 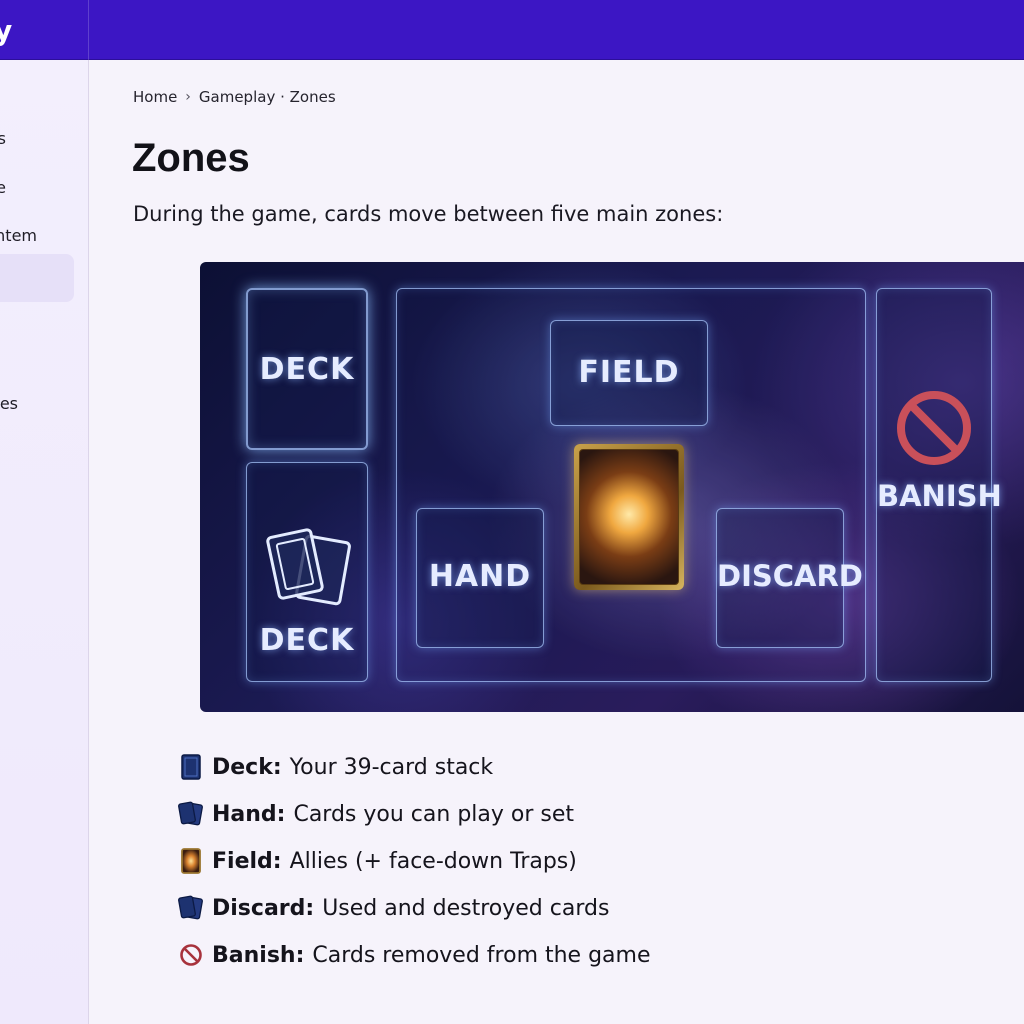 What do you see at coordinates (191, 767) in the screenshot?
I see `deck-icon` at bounding box center [191, 767].